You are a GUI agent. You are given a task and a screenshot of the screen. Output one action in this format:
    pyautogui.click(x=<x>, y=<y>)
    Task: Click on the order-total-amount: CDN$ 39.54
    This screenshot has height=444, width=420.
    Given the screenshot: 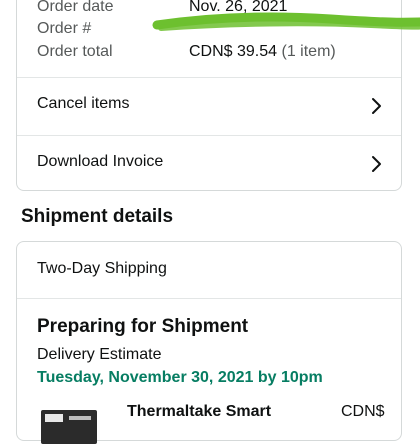 What is the action you would take?
    pyautogui.click(x=233, y=51)
    